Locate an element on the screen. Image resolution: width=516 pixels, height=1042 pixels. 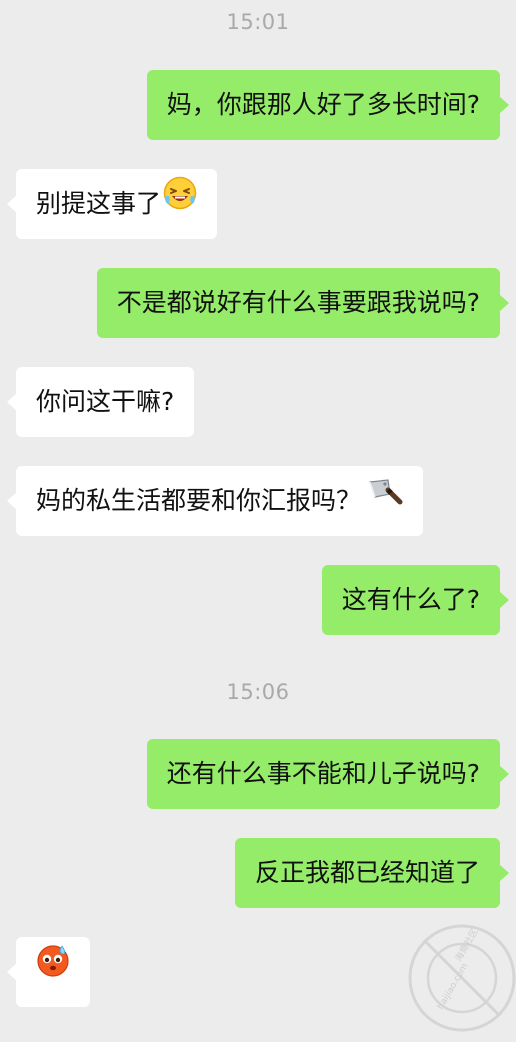
watermark-logo: 海角社区 haijiao.com is located at coordinates (459, 978).